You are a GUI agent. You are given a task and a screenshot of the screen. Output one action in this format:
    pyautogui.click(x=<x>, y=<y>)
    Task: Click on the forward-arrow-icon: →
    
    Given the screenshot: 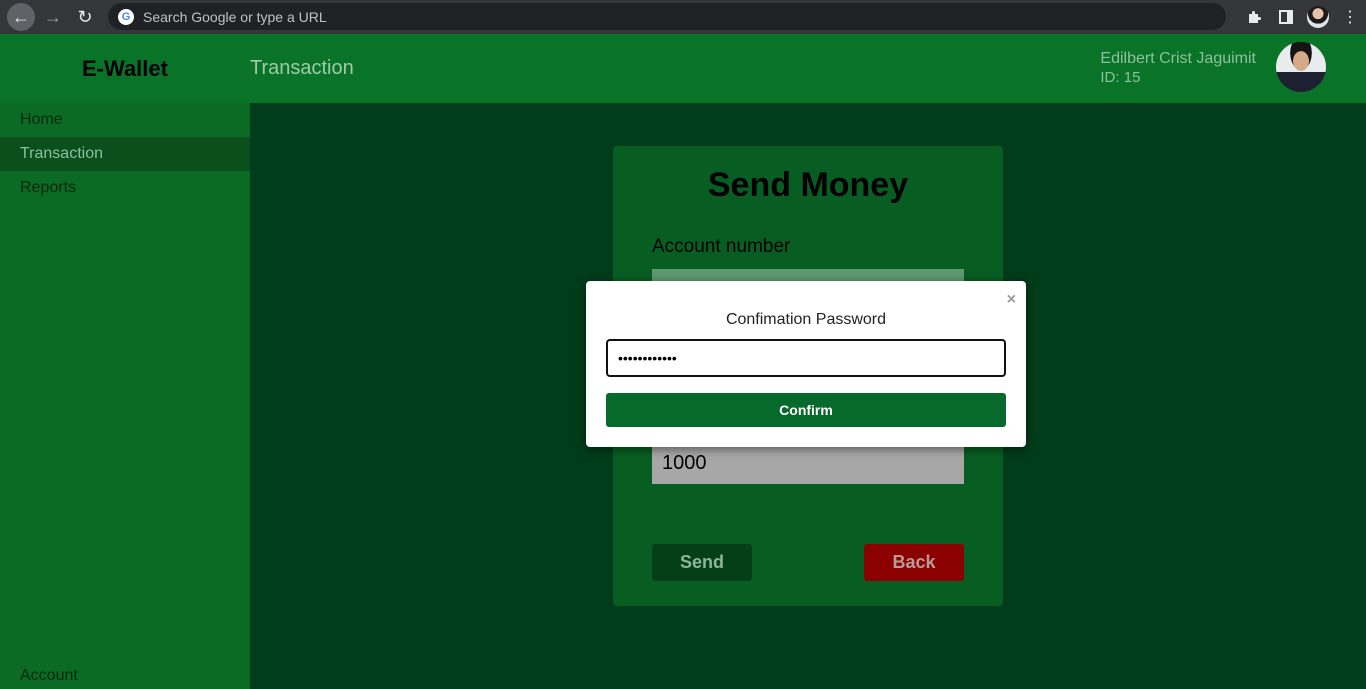 What is the action you would take?
    pyautogui.click(x=53, y=17)
    